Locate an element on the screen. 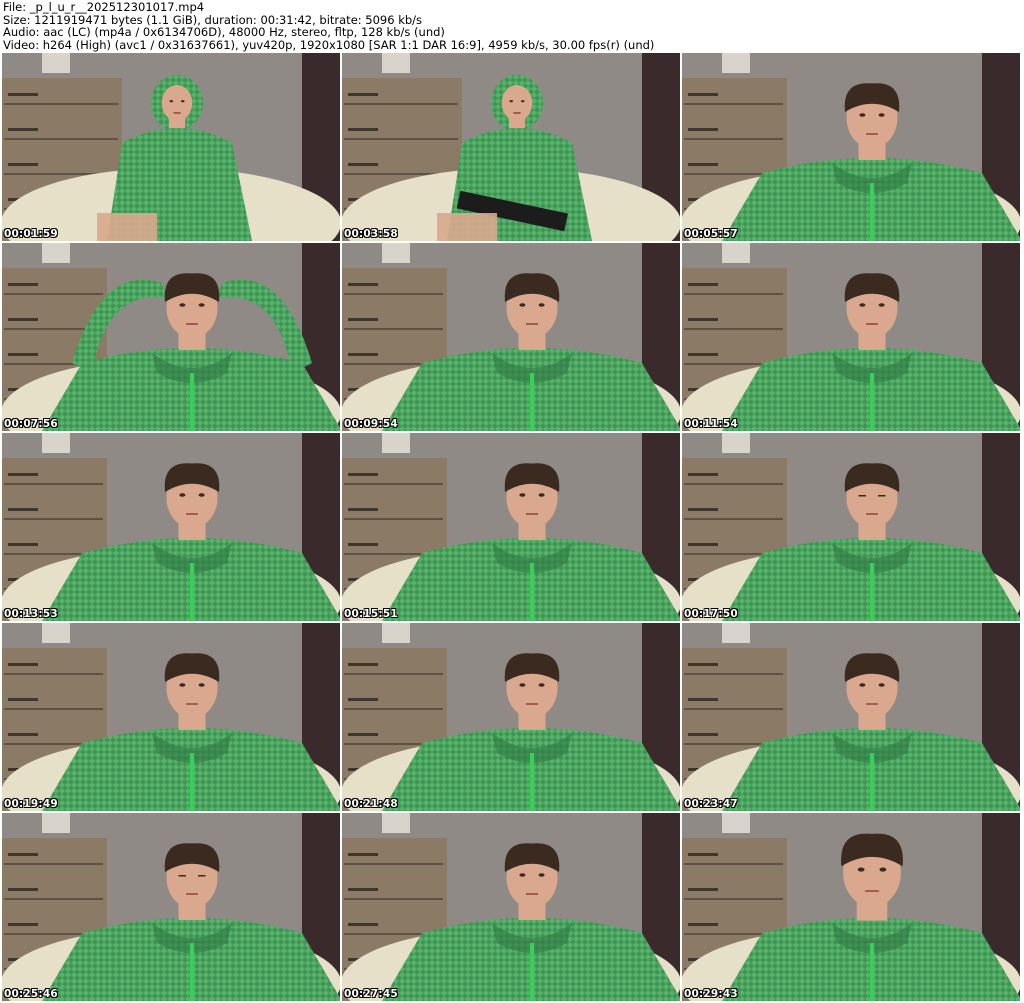 Image resolution: width=1024 pixels, height=1003 pixels. thumbnail: 00:09:54 is located at coordinates (511, 337).